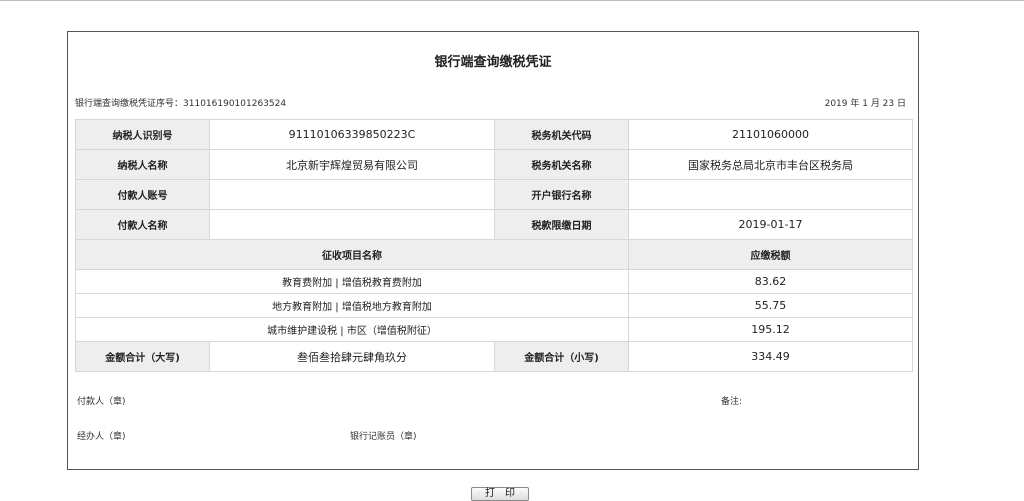  I want to click on payer-name-value, so click(352, 224).